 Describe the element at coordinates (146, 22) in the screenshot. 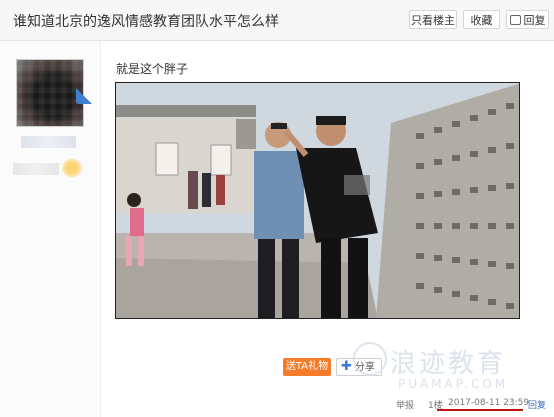

I see `thread-title: 谁知道北京的逸风情感教育团队水平怎么样` at that location.